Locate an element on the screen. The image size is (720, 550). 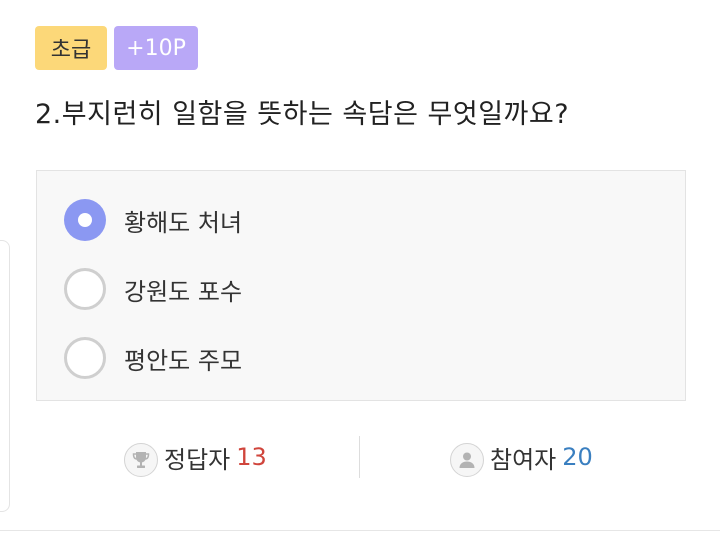
trophy-icon is located at coordinates (141, 460).